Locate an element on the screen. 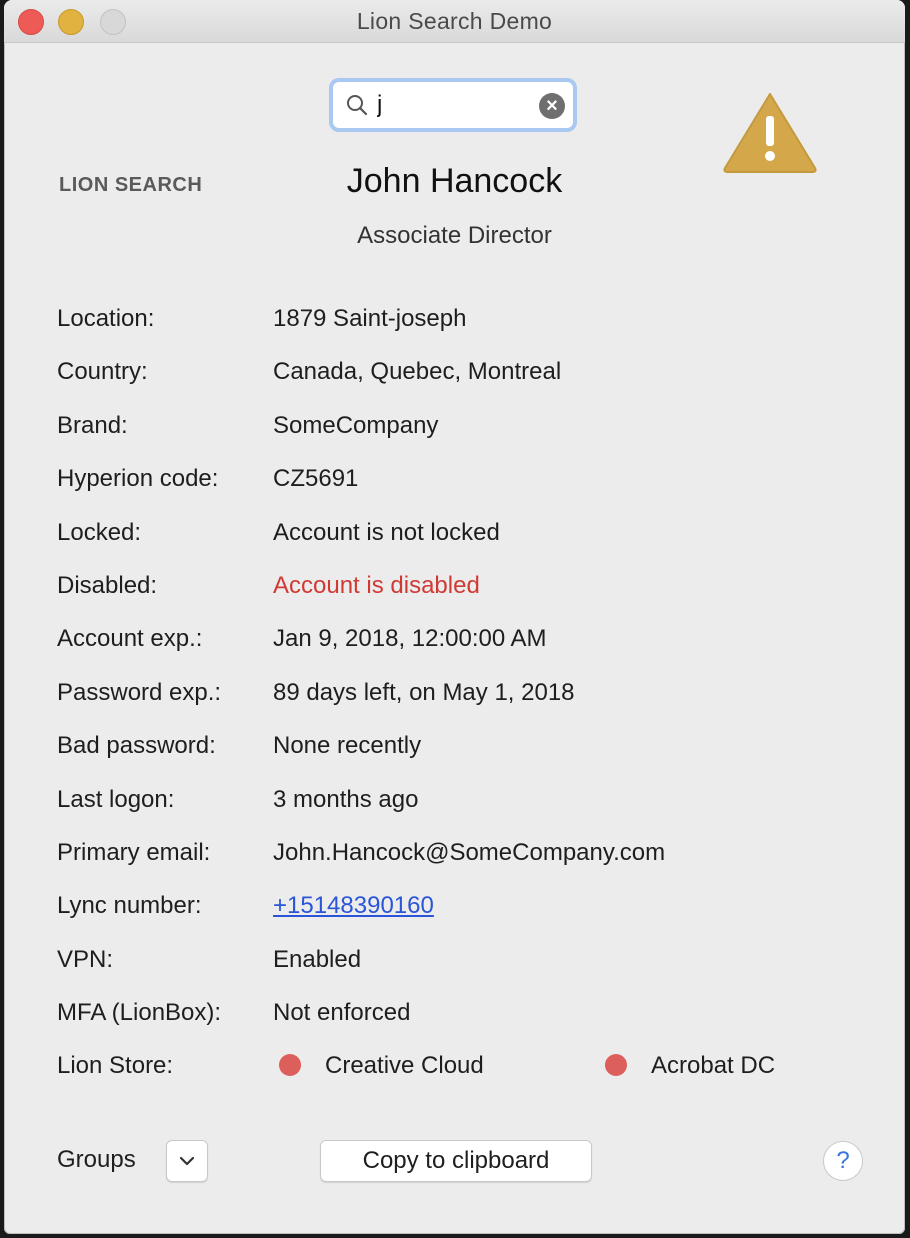 This screenshot has height=1238, width=910. detail-value: Canada, Quebec, Montreal is located at coordinates (417, 372).